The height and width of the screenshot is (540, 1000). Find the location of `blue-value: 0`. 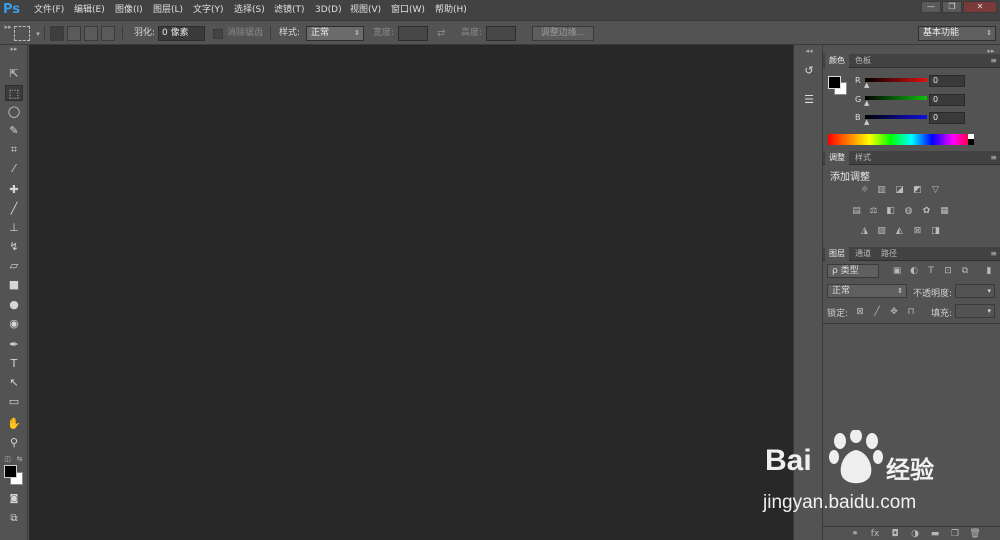

blue-value: 0 is located at coordinates (947, 118).